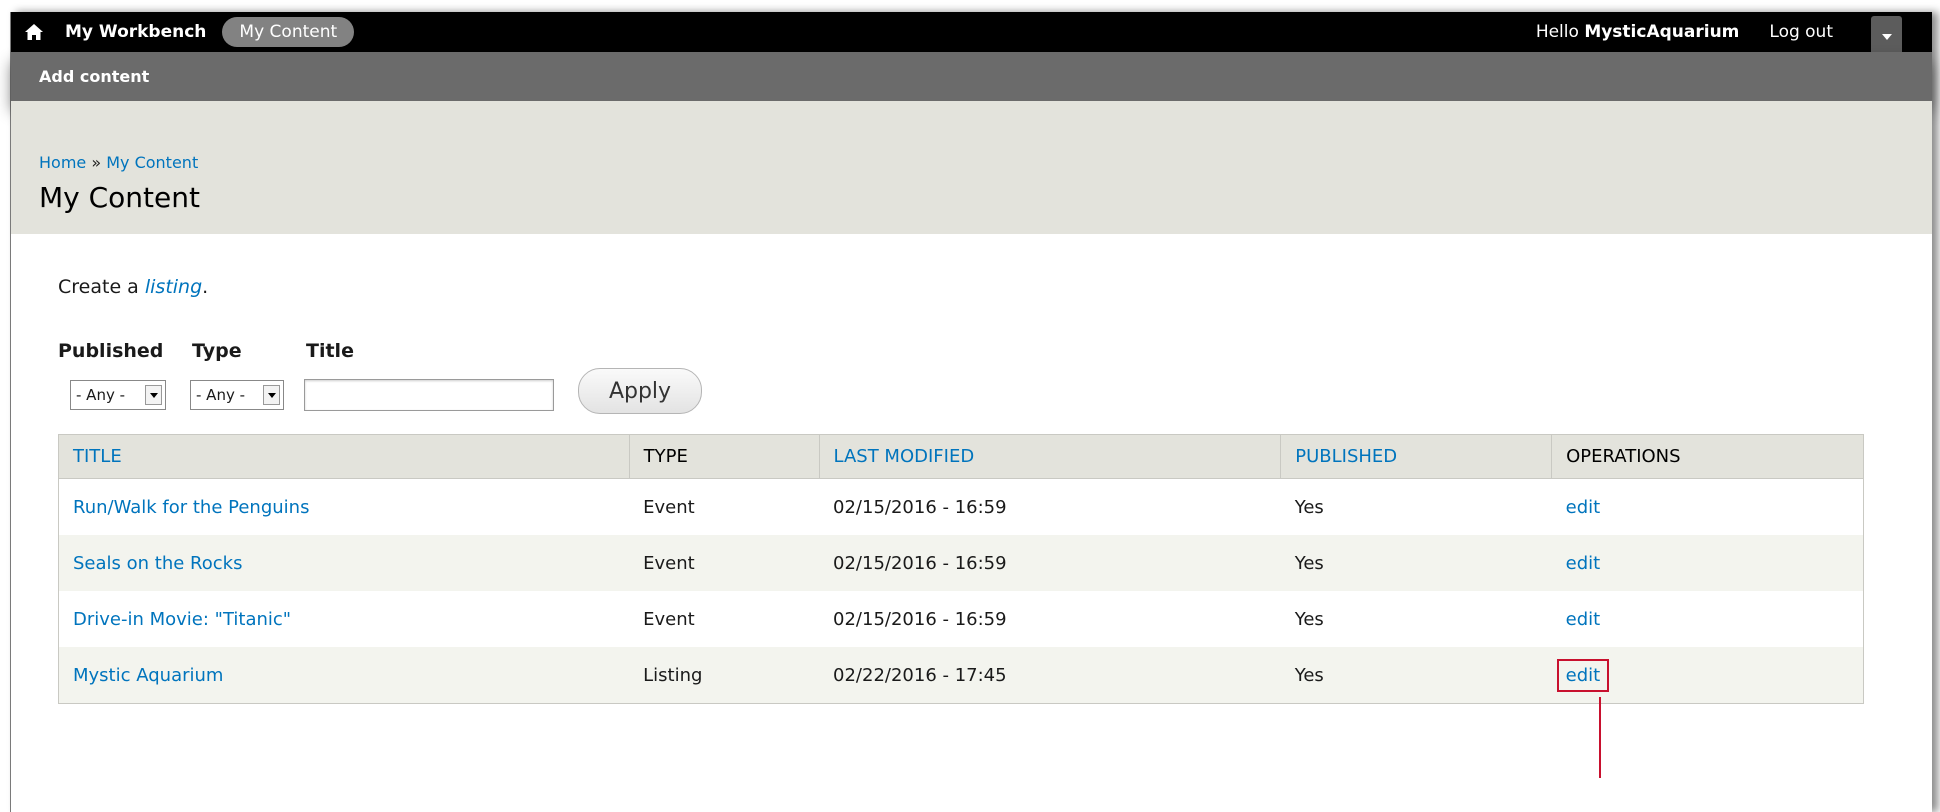 This screenshot has width=1940, height=812. I want to click on breadcrumb-home: Home, so click(62, 162).